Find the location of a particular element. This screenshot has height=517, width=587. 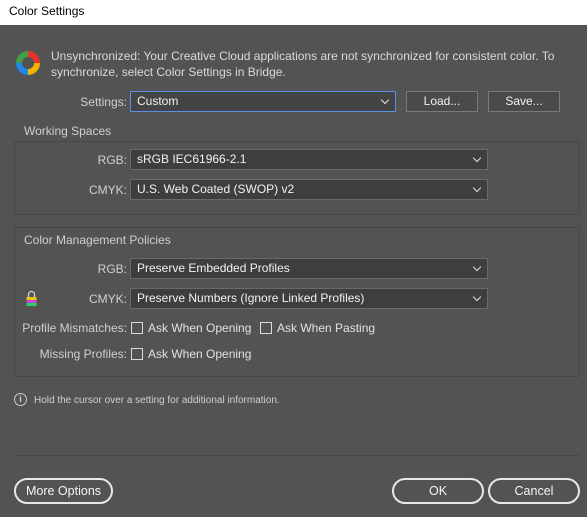

mismatch-opening-label: Ask When Opening is located at coordinates (199, 328).